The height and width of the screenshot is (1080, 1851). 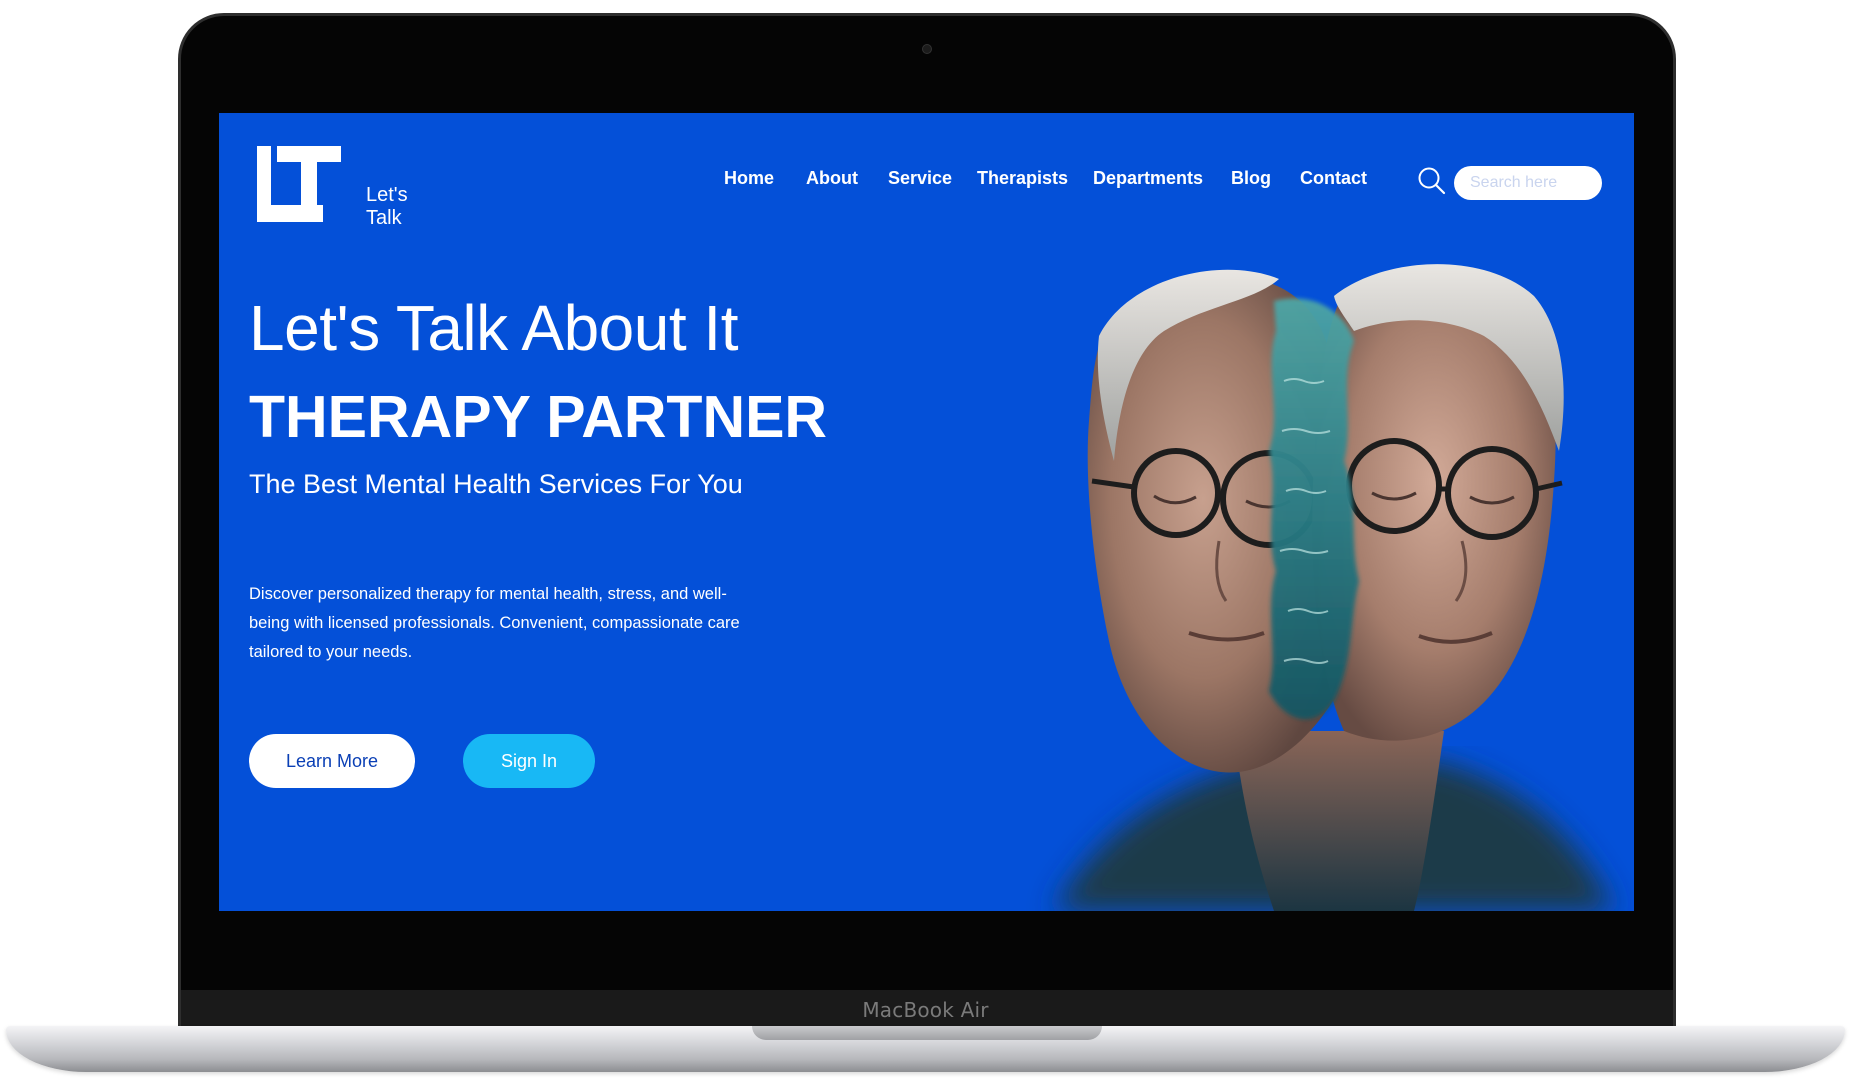 I want to click on nav-item-blog: Blog, so click(x=1251, y=178).